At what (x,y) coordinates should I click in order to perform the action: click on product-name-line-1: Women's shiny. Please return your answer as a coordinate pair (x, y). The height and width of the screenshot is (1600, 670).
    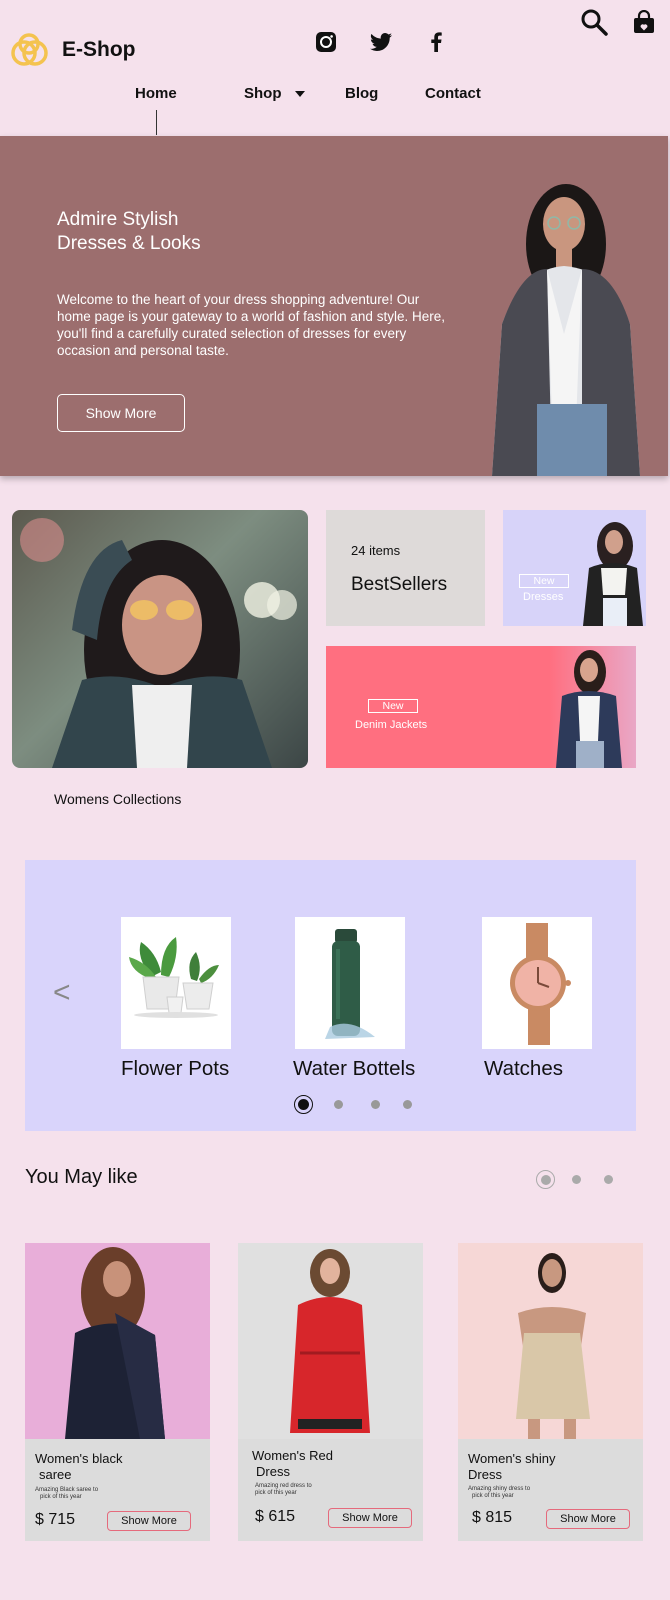
    Looking at the image, I should click on (512, 1458).